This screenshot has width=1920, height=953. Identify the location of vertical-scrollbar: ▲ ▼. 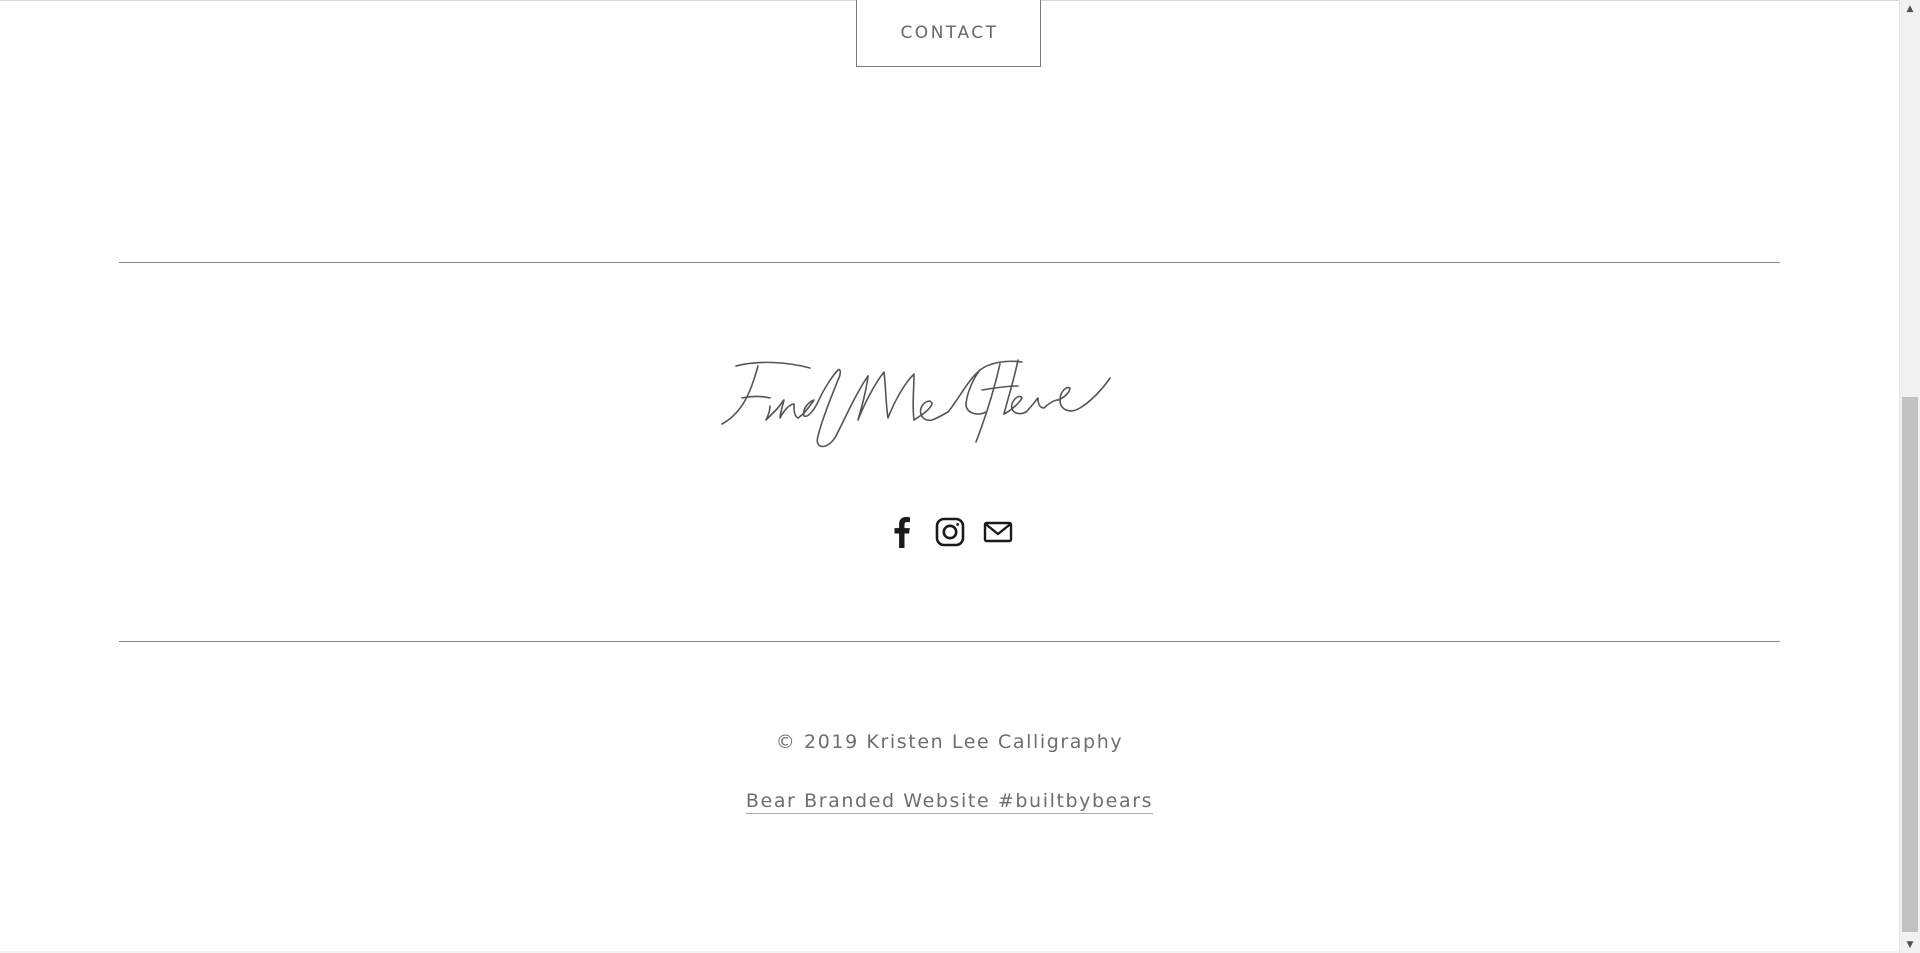
(1909, 476).